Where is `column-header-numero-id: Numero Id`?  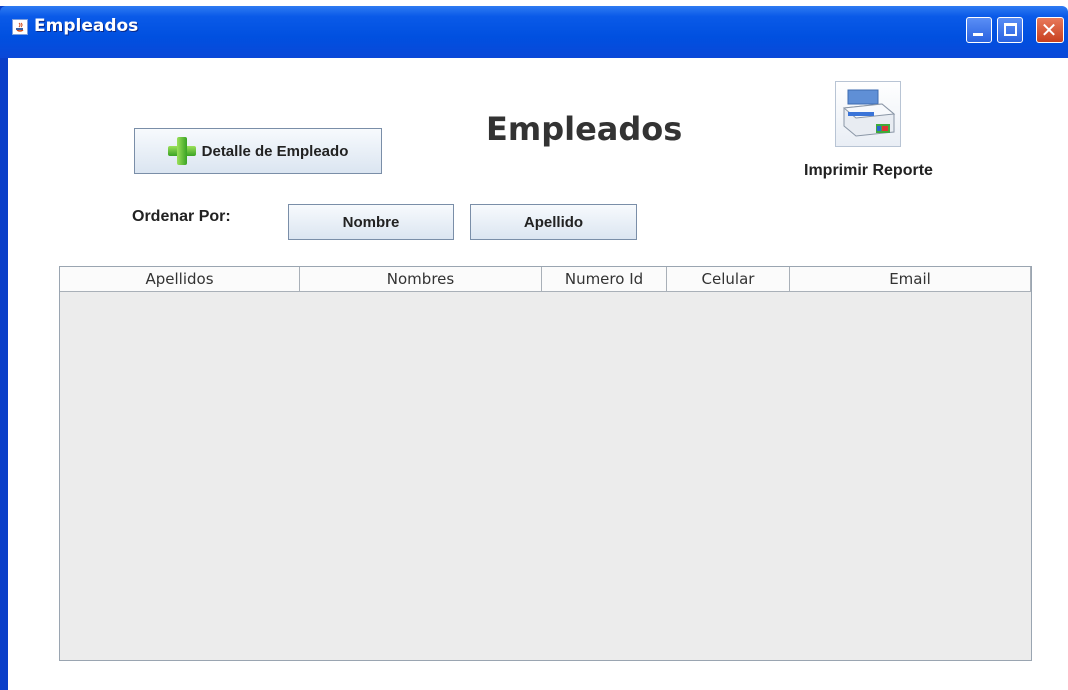 column-header-numero-id: Numero Id is located at coordinates (604, 279).